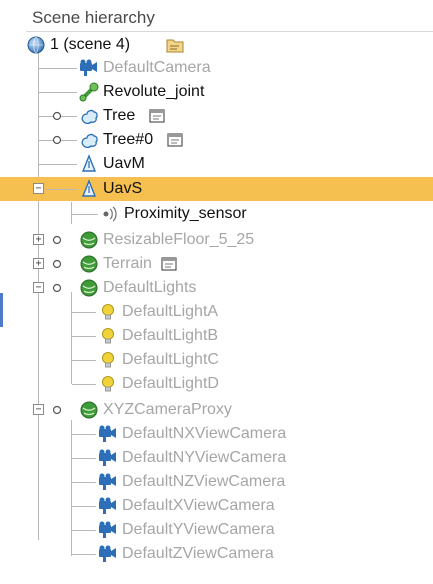 This screenshot has width=433, height=584. I want to click on tree-item-label: XYZCameraProxy, so click(167, 409).